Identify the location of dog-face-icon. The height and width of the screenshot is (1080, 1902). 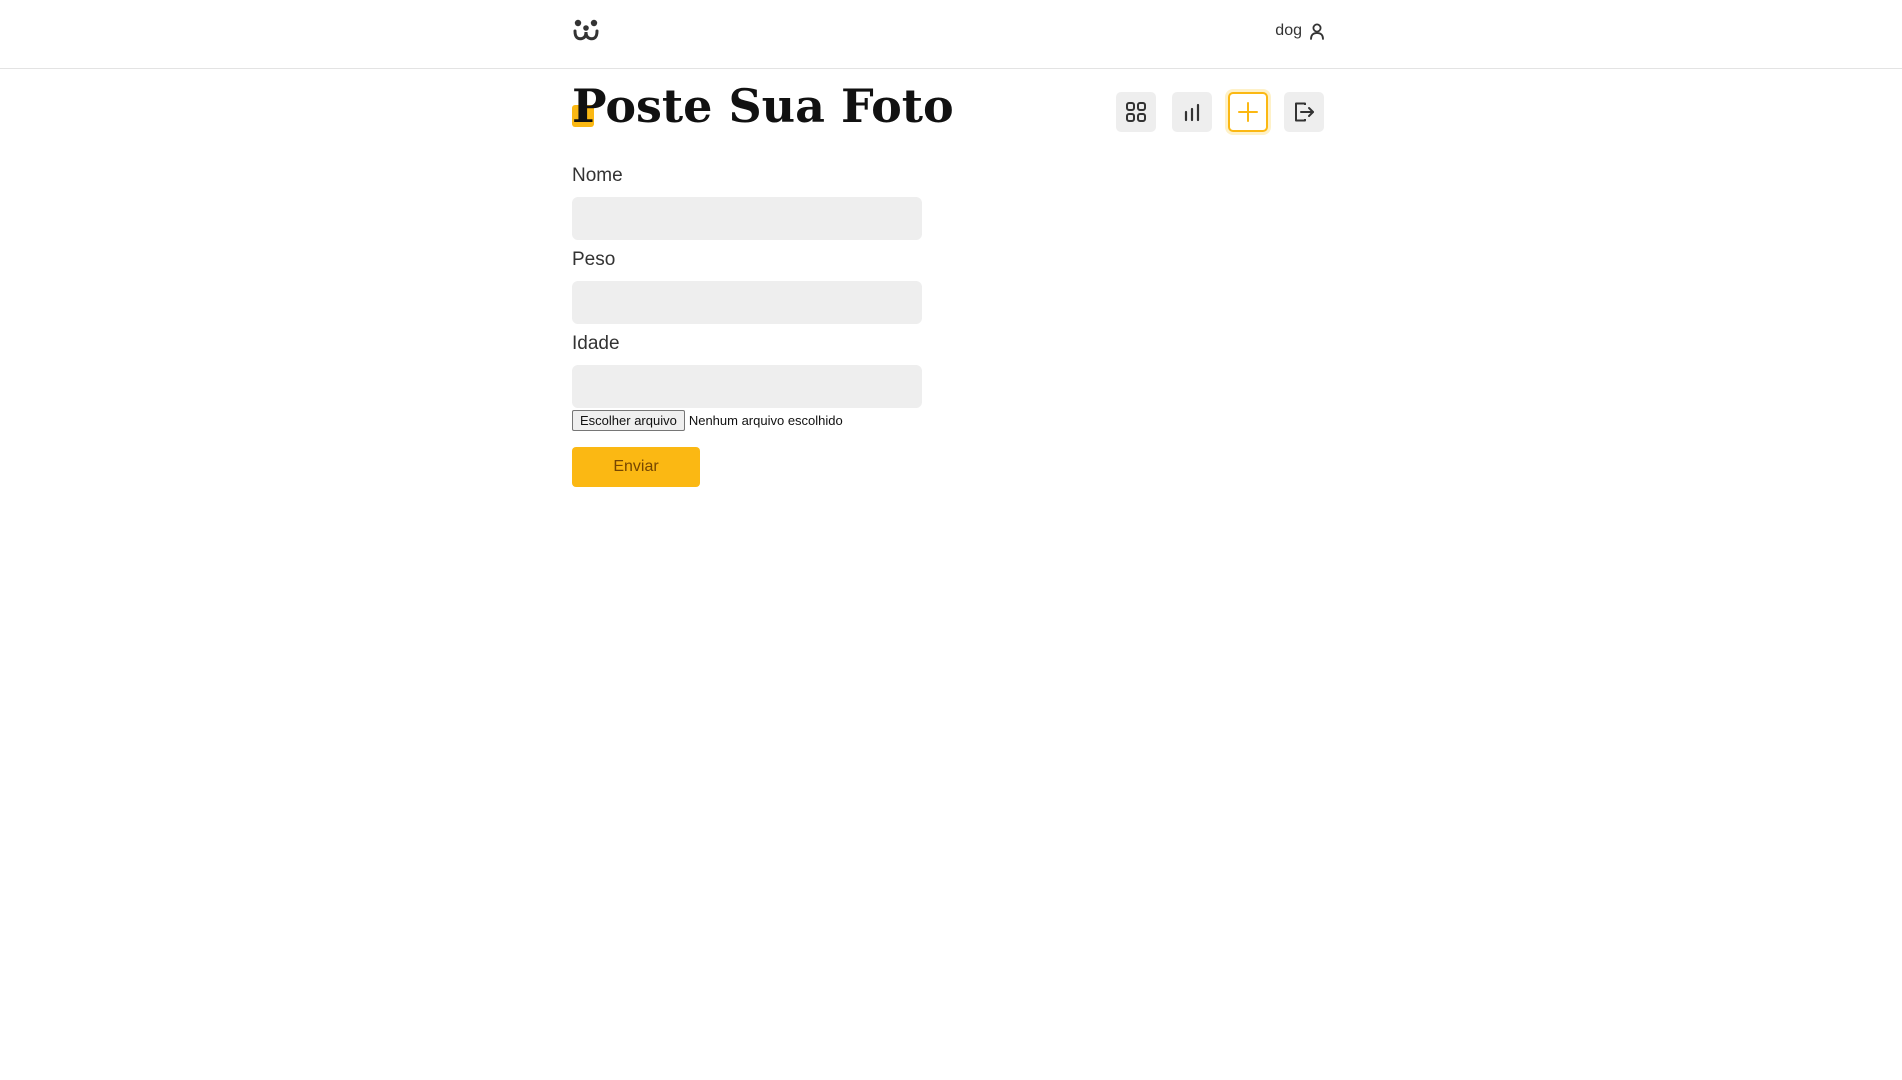
(586, 30).